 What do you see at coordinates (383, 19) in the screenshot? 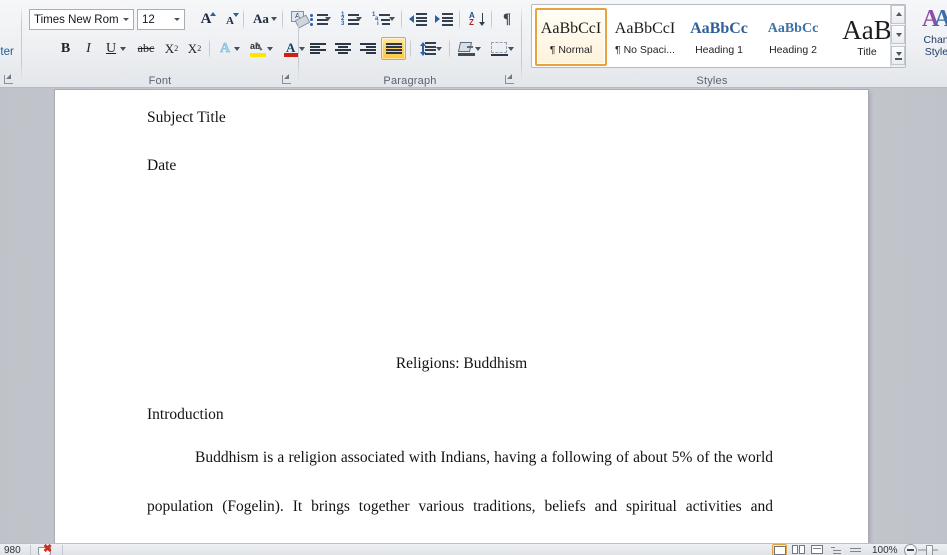
I see `multilevel-list-button: 1 a i` at bounding box center [383, 19].